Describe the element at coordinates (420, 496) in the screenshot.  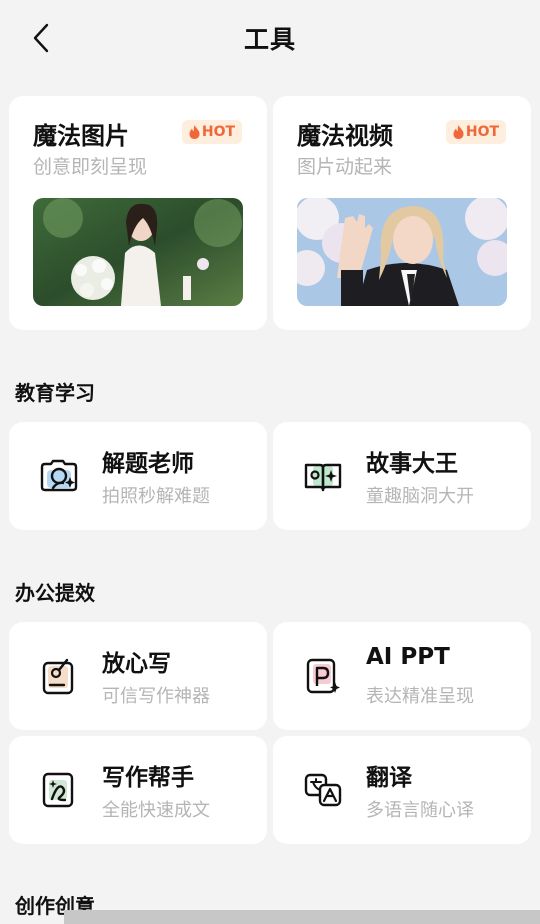
I see `tool-subtitle: 童趣脑洞大开` at that location.